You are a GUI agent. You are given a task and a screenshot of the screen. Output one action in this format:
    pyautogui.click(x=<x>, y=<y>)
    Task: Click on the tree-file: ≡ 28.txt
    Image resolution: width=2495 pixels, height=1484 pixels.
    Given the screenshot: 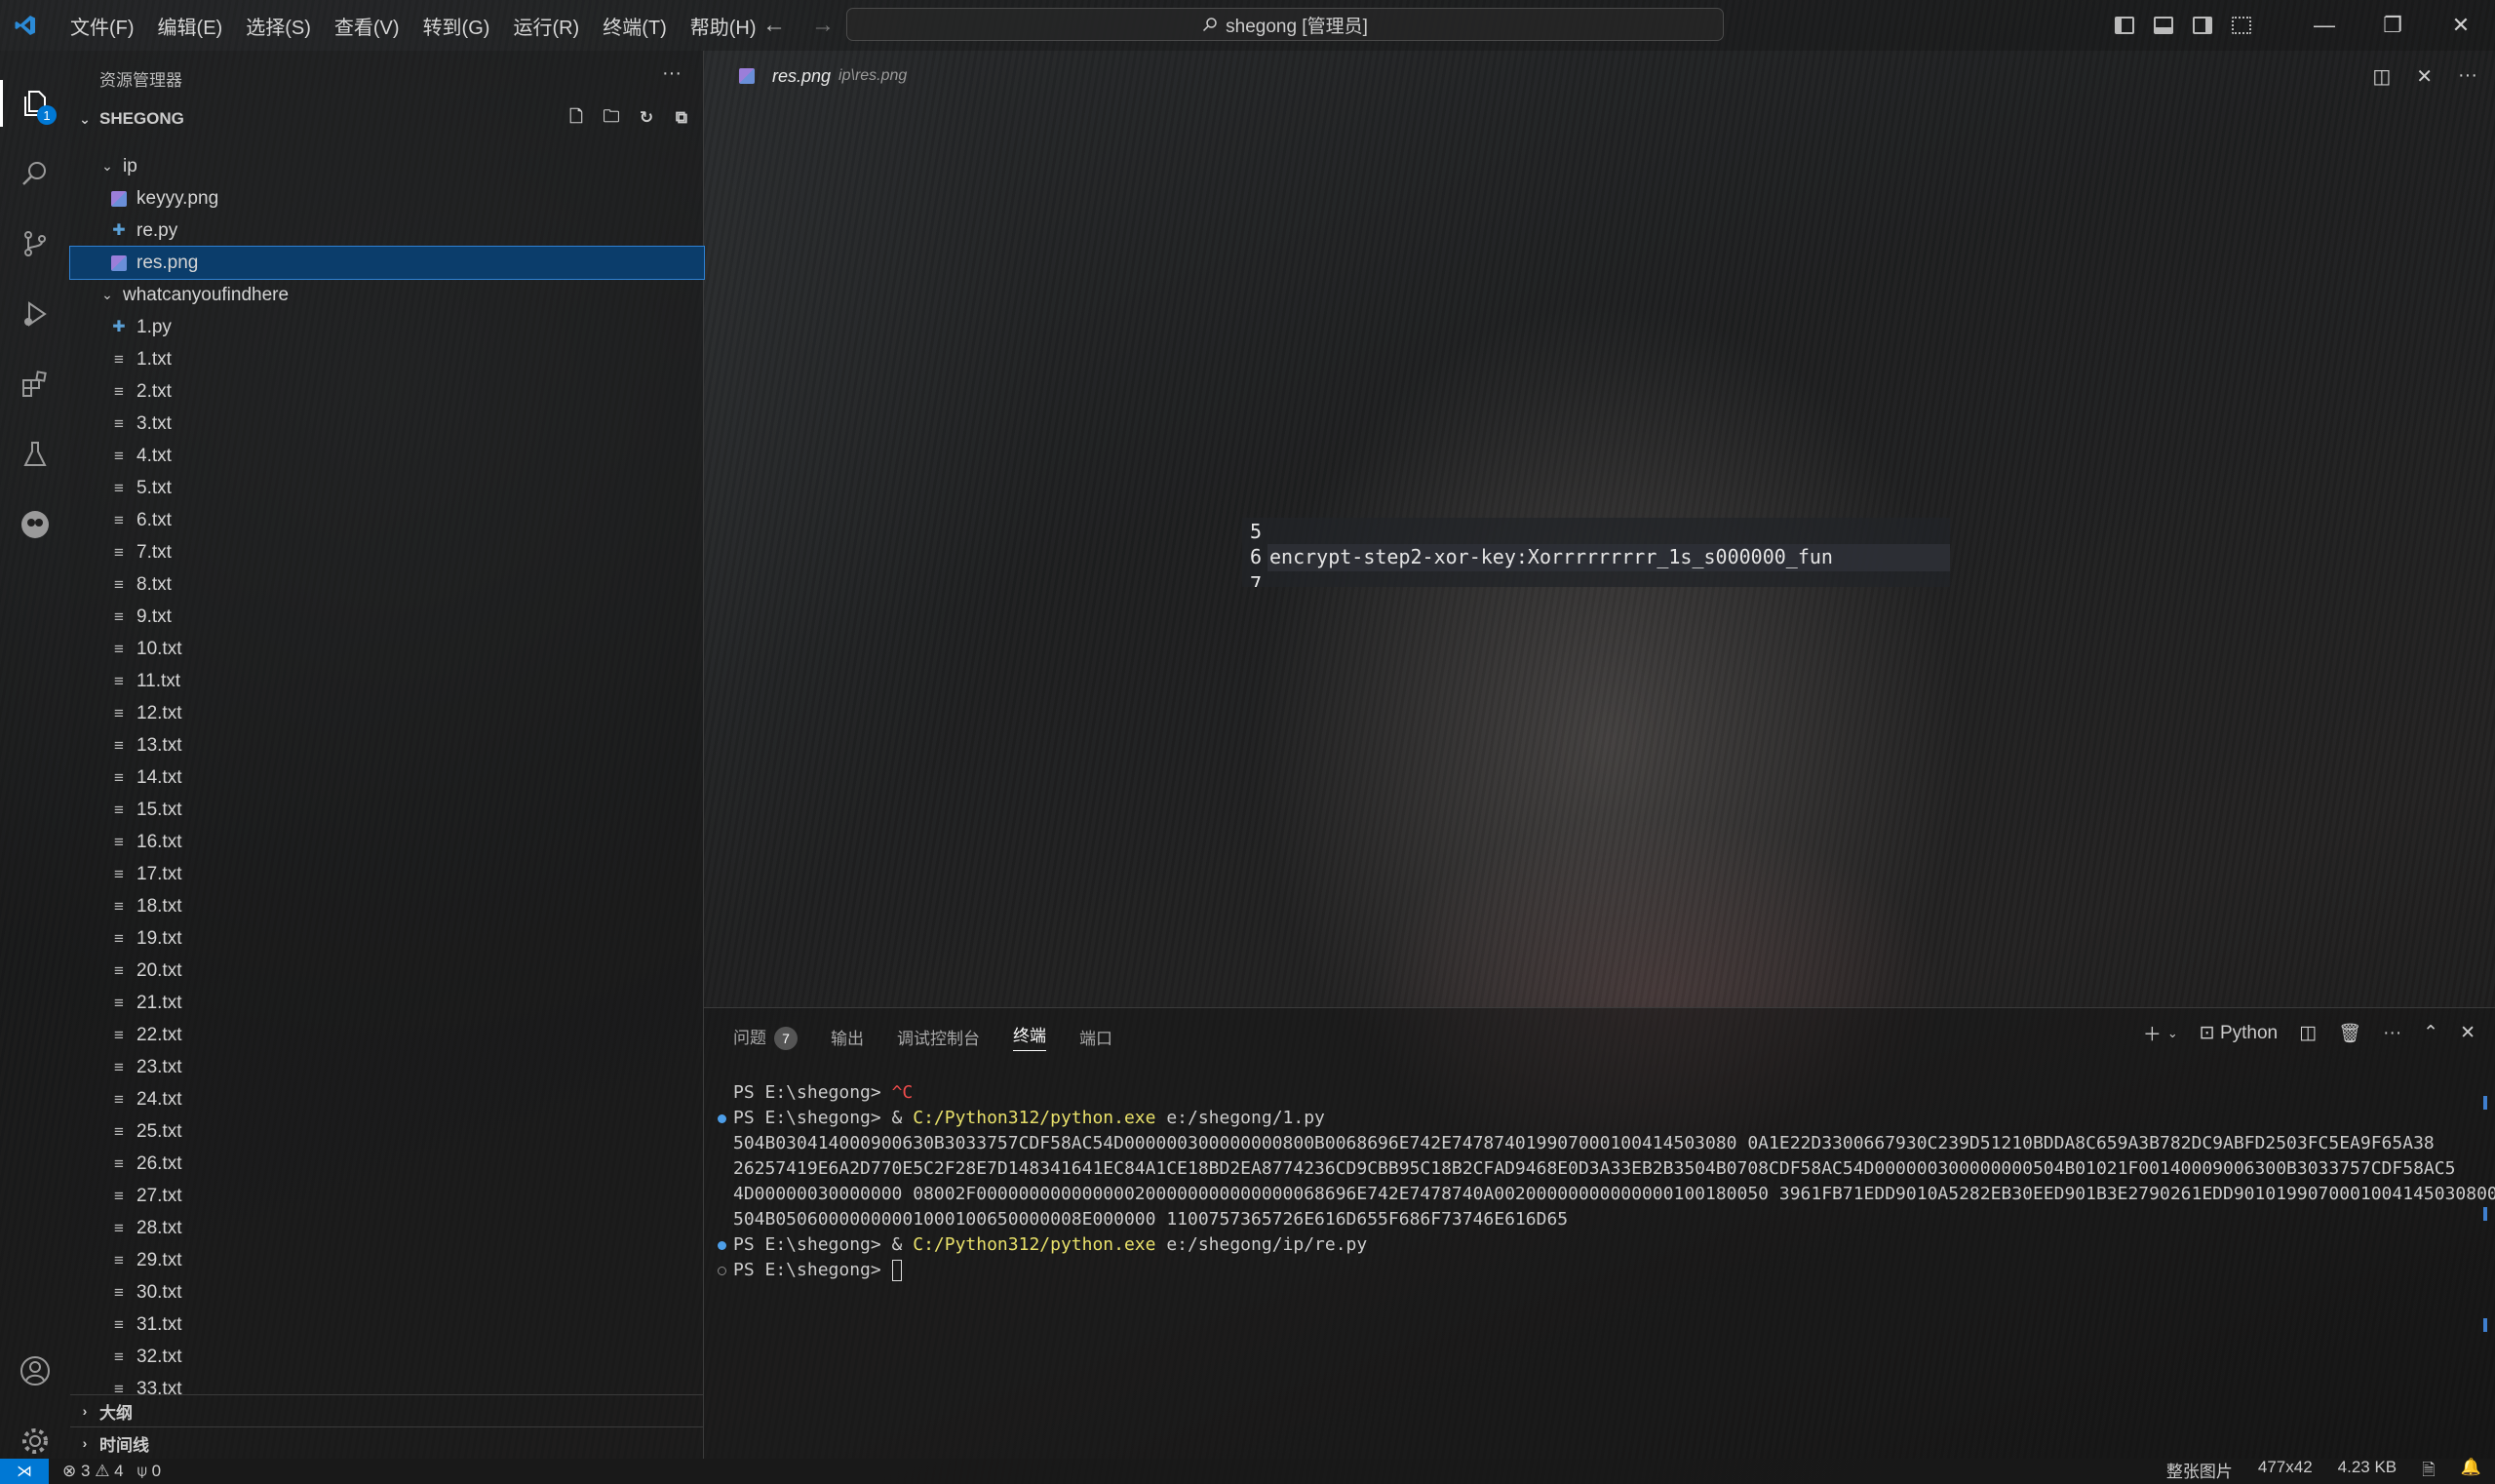 What is the action you would take?
    pyautogui.click(x=387, y=1228)
    